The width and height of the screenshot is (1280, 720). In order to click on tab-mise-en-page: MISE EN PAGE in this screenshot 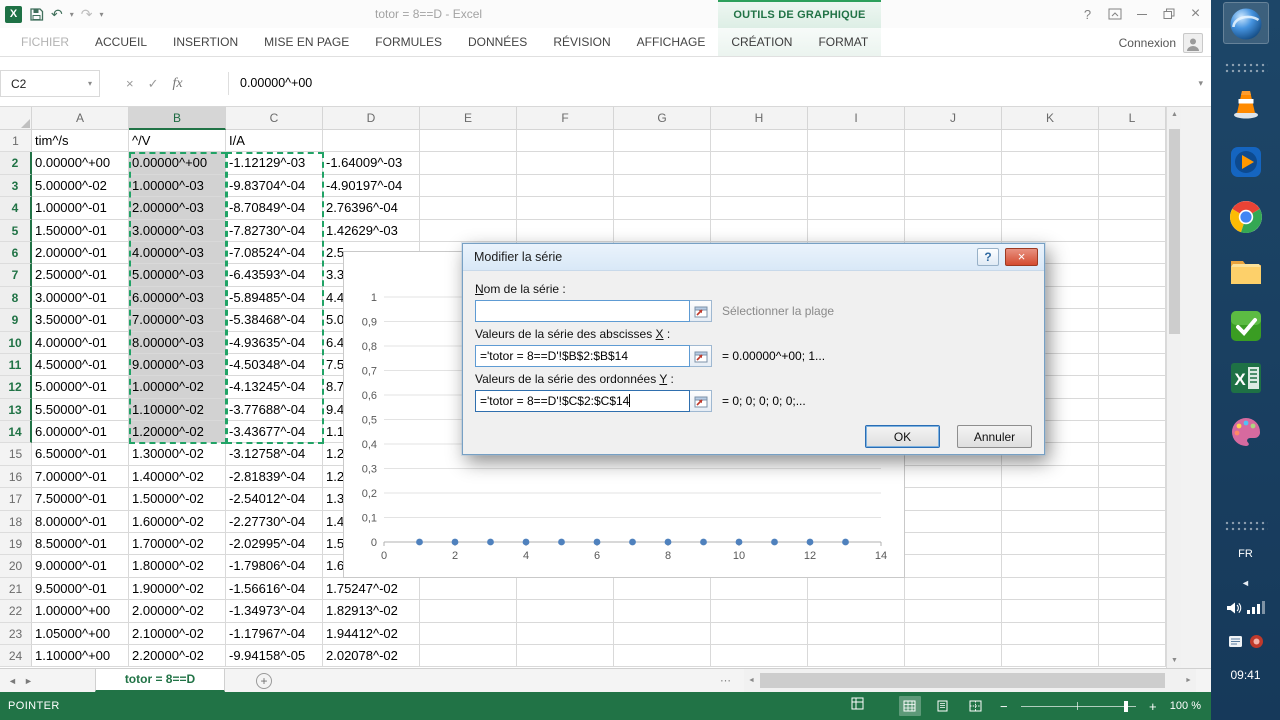, I will do `click(306, 42)`.